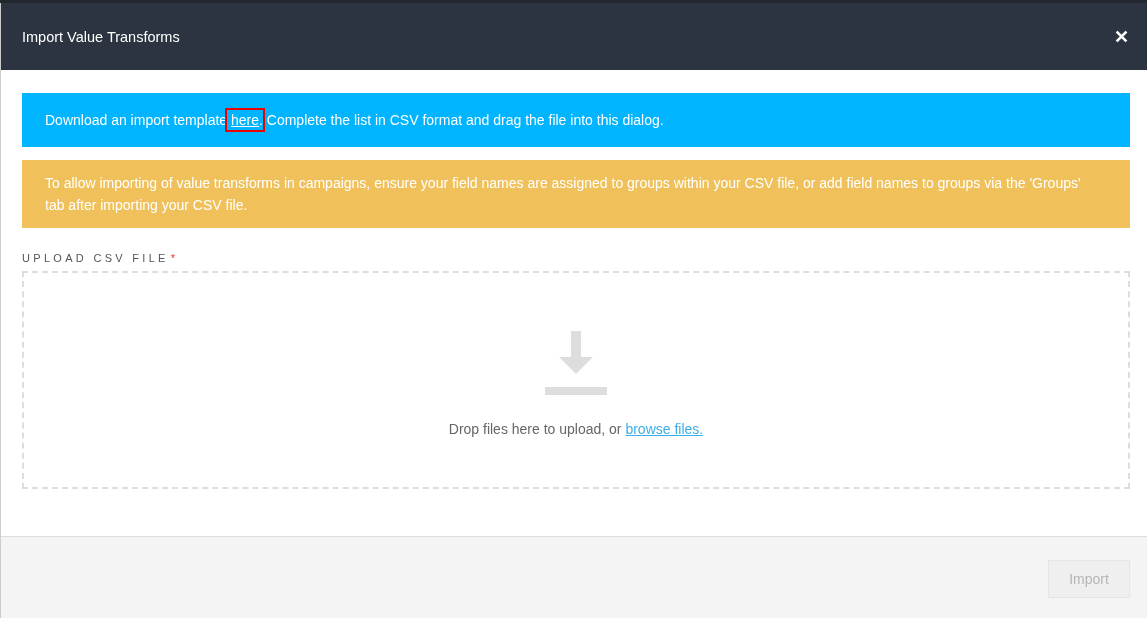 Image resolution: width=1147 pixels, height=618 pixels. What do you see at coordinates (576, 120) in the screenshot?
I see `info-banner: Download an import template here. Complete the list in CSV format and drag the file into this dialog.` at bounding box center [576, 120].